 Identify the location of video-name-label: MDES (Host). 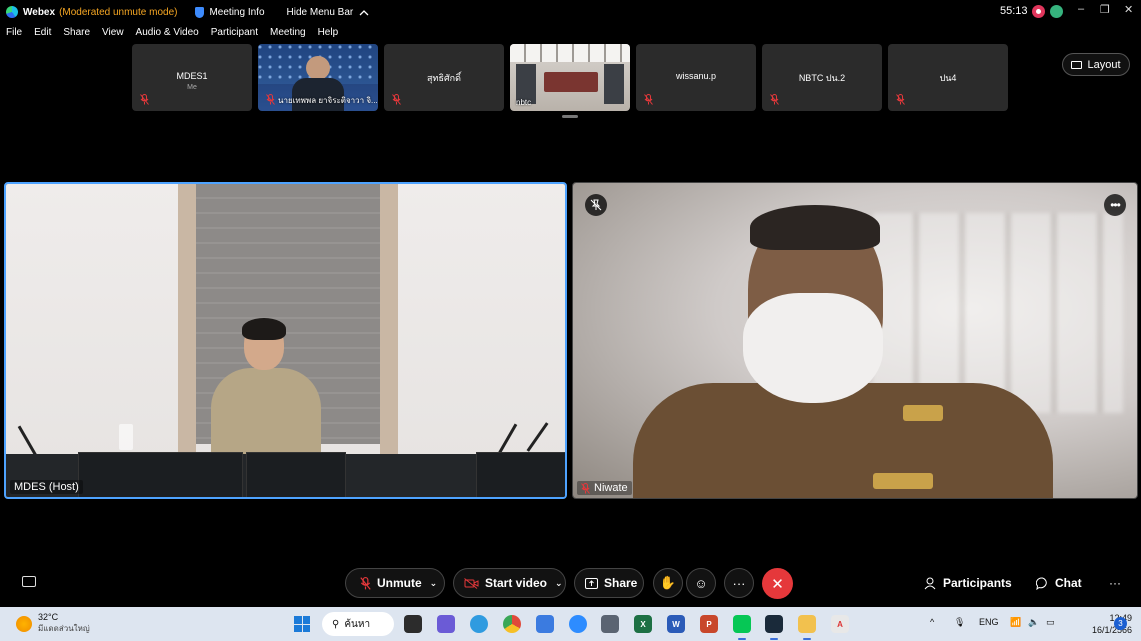
(46, 487).